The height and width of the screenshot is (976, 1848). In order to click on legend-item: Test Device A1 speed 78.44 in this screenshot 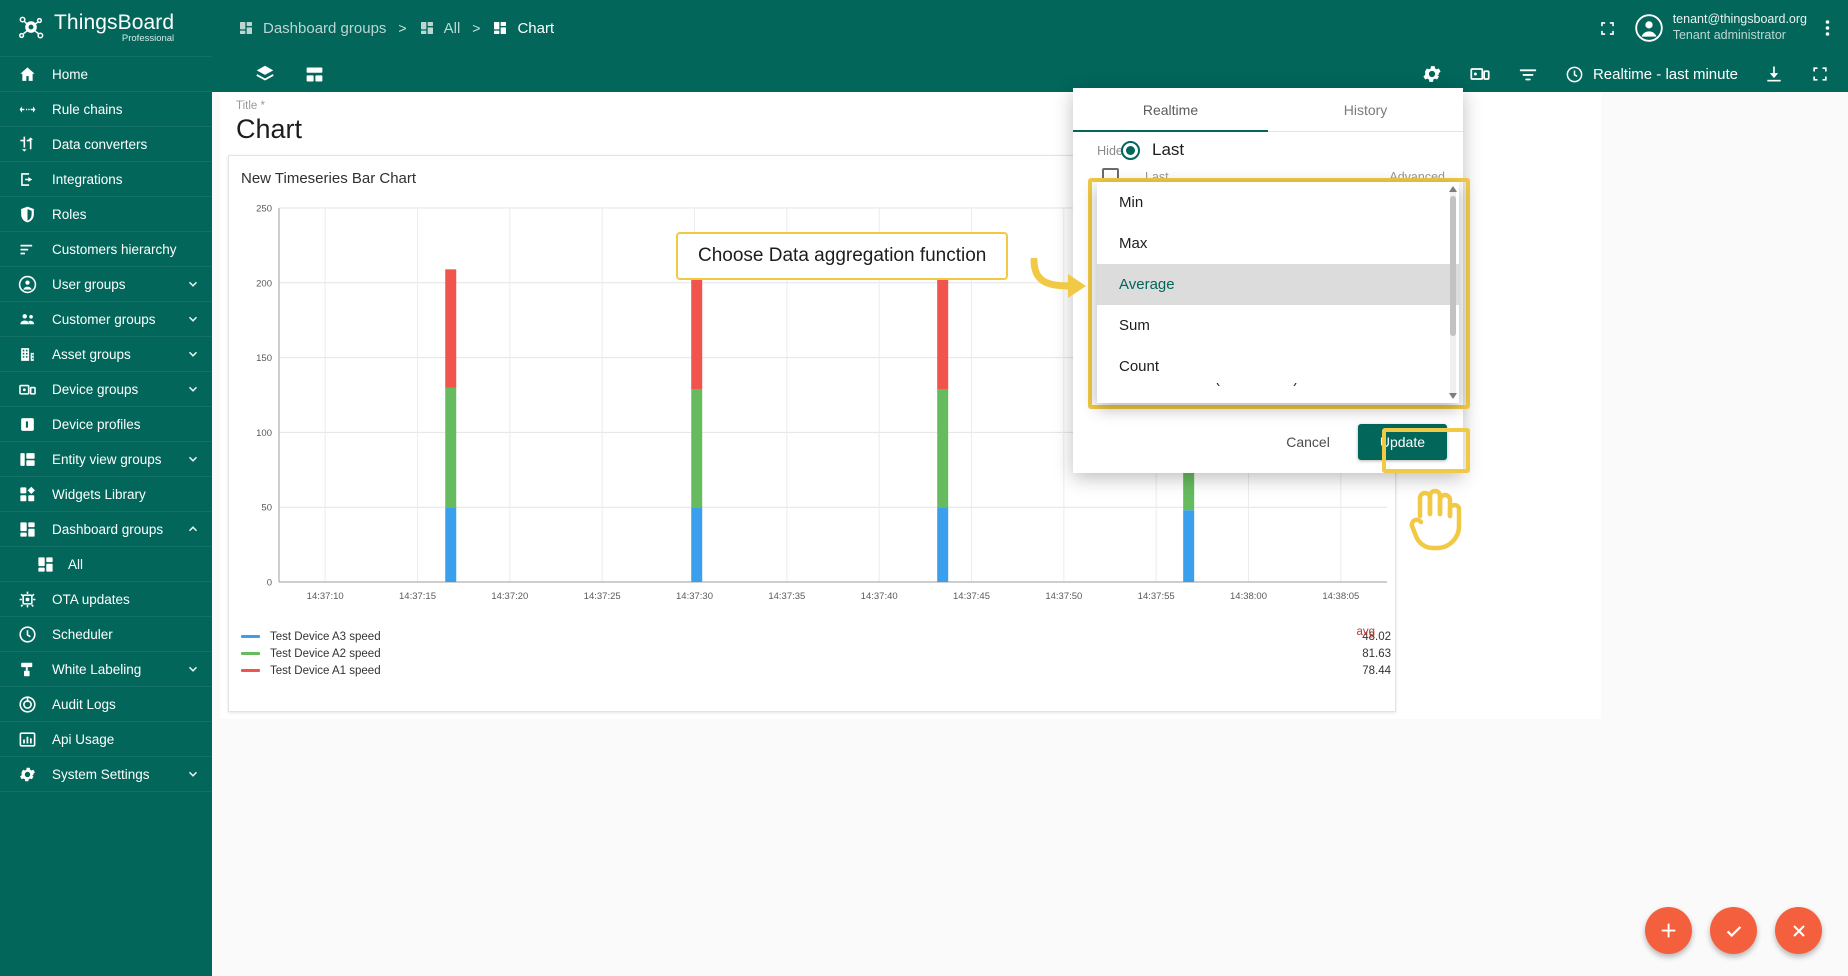, I will do `click(816, 670)`.